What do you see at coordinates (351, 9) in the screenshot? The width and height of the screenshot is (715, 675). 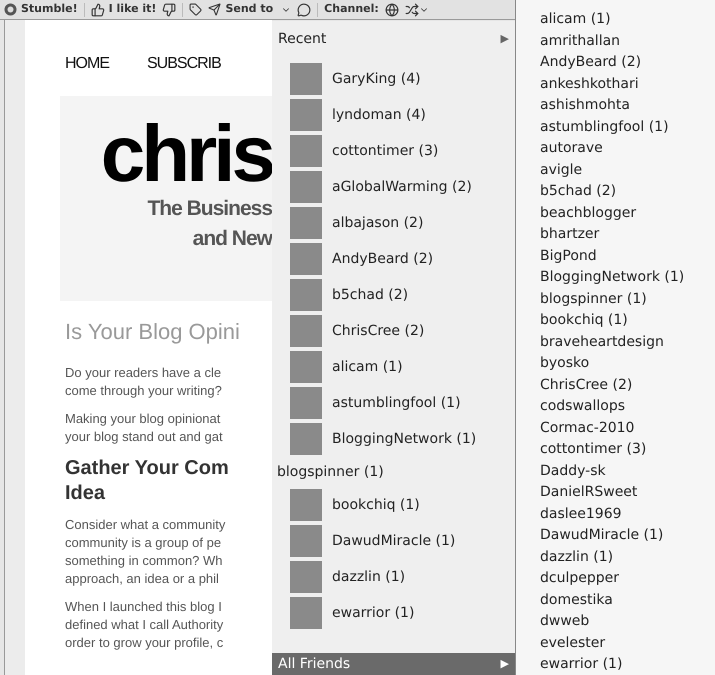 I see `channel-label: Channel:` at bounding box center [351, 9].